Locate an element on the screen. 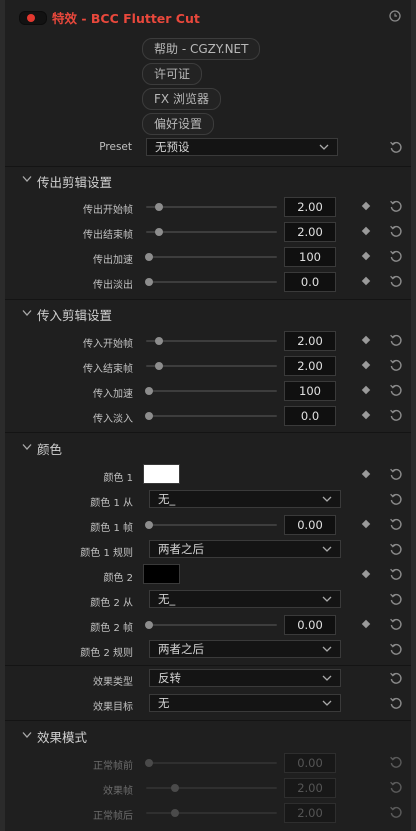 Image resolution: width=416 pixels, height=831 pixels. color-section-title: 颜色 is located at coordinates (49, 448).